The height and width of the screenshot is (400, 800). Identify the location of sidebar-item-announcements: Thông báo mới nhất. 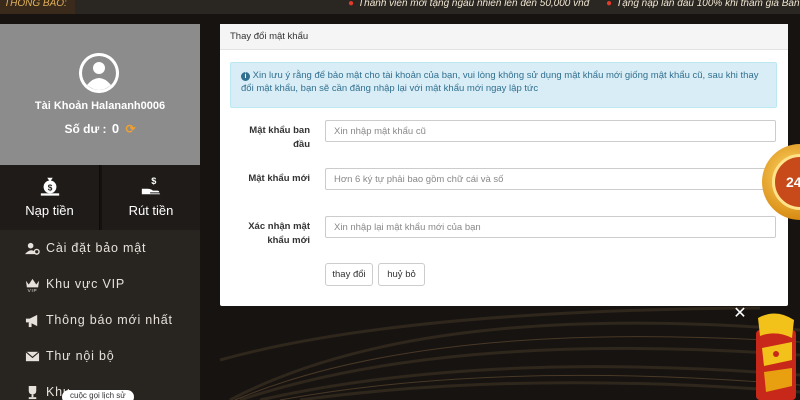
(100, 320).